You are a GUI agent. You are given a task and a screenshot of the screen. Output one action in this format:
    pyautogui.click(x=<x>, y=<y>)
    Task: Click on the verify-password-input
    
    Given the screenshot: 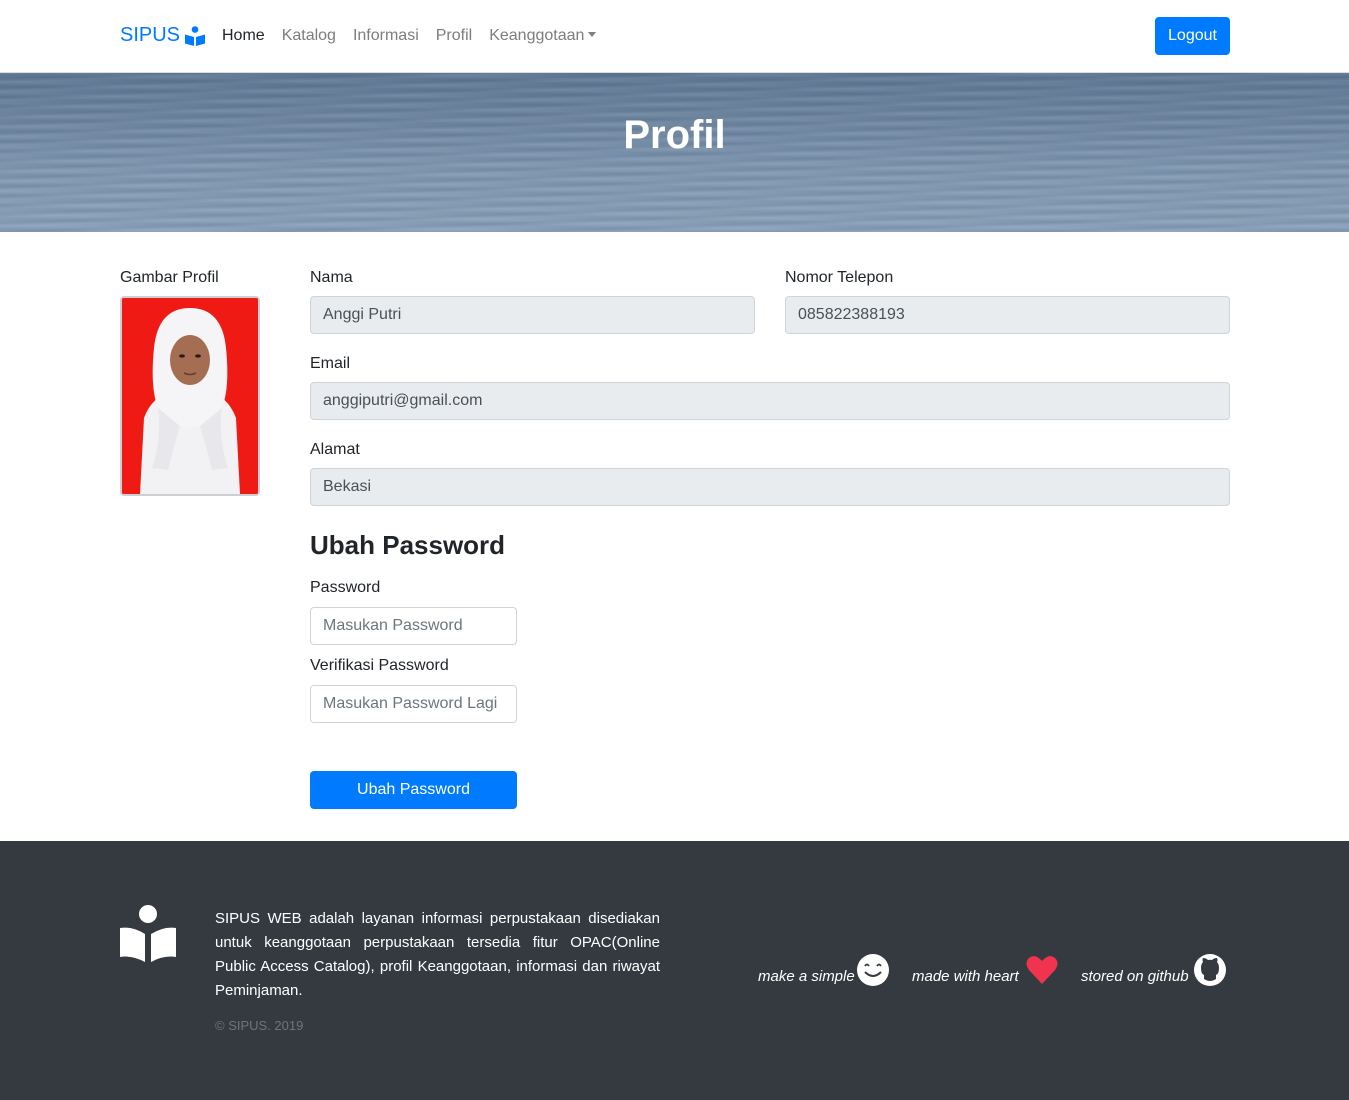 What is the action you would take?
    pyautogui.click(x=413, y=704)
    